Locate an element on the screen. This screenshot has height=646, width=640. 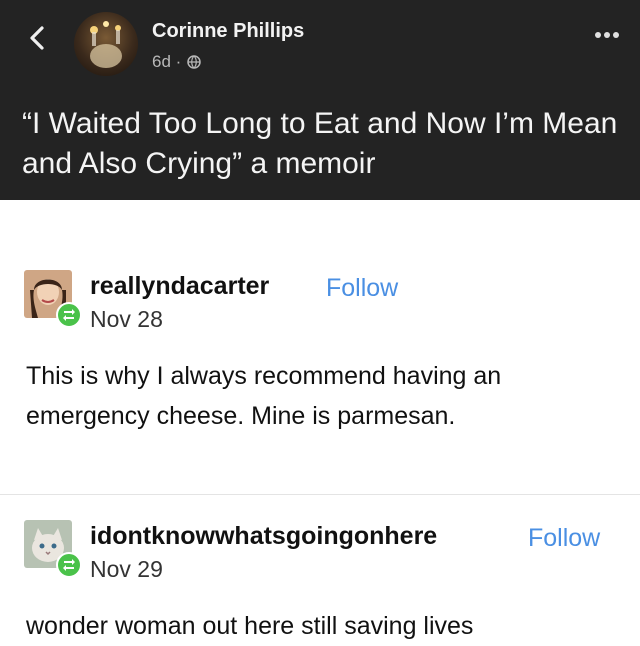
username: reallyndacarter is located at coordinates (179, 286).